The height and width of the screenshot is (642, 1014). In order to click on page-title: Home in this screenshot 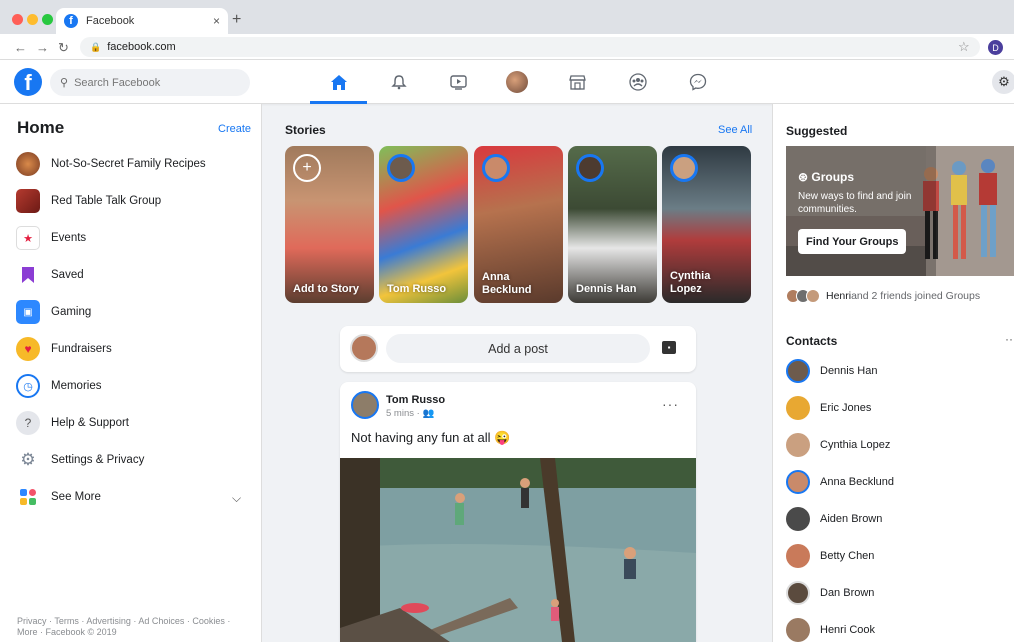, I will do `click(41, 127)`.